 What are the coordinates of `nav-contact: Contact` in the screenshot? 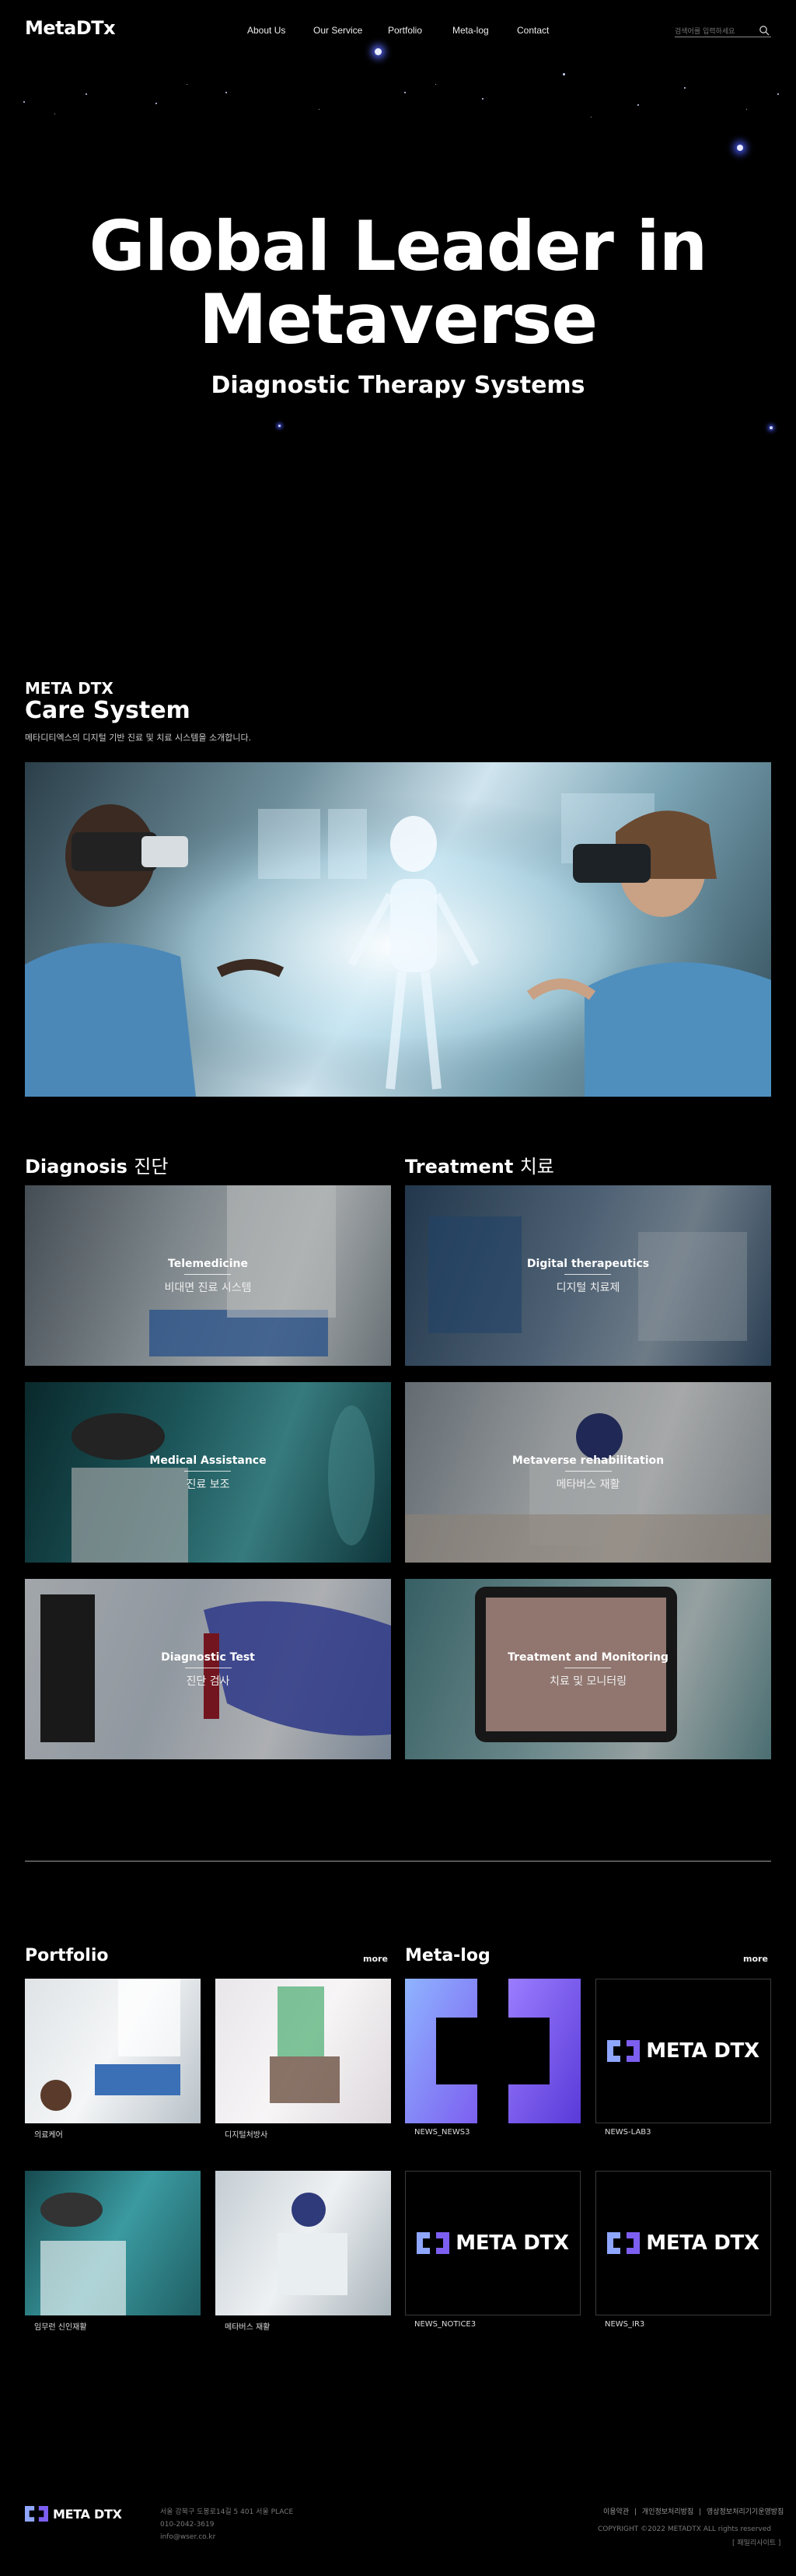 It's located at (548, 30).